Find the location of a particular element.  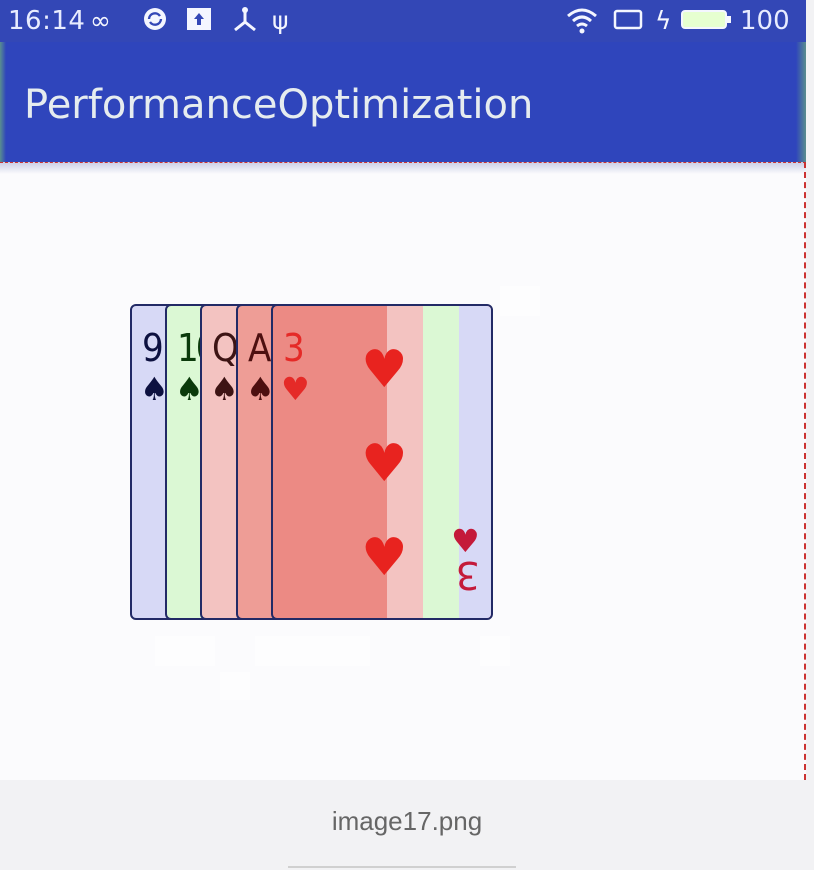

card-rank-inverted: 3 is located at coordinates (467, 575).